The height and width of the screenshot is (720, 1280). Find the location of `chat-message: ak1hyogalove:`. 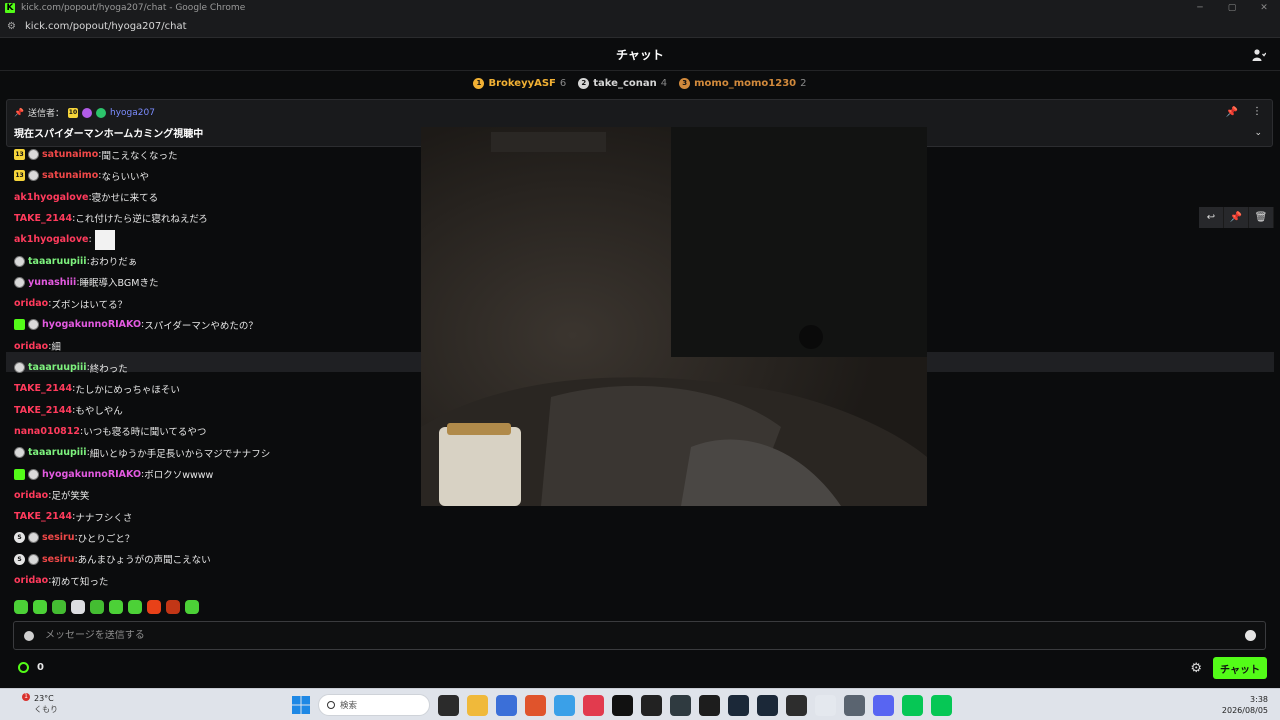

chat-message: ak1hyogalove: is located at coordinates (64, 239).